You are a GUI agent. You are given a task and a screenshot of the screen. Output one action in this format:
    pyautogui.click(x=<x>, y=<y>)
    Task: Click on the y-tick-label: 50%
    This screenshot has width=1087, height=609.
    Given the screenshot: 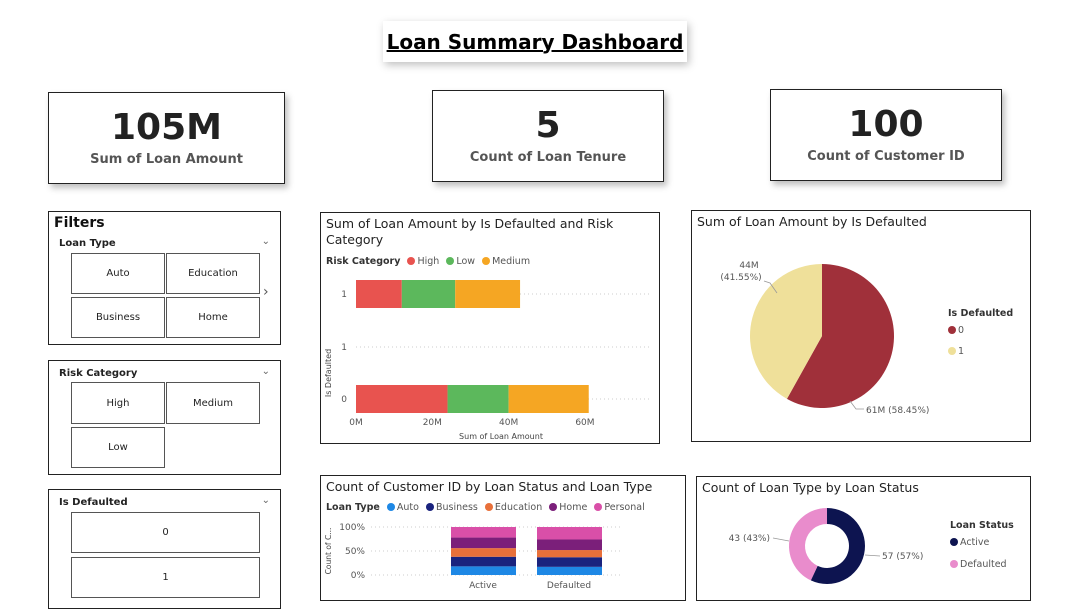 What is the action you would take?
    pyautogui.click(x=355, y=552)
    